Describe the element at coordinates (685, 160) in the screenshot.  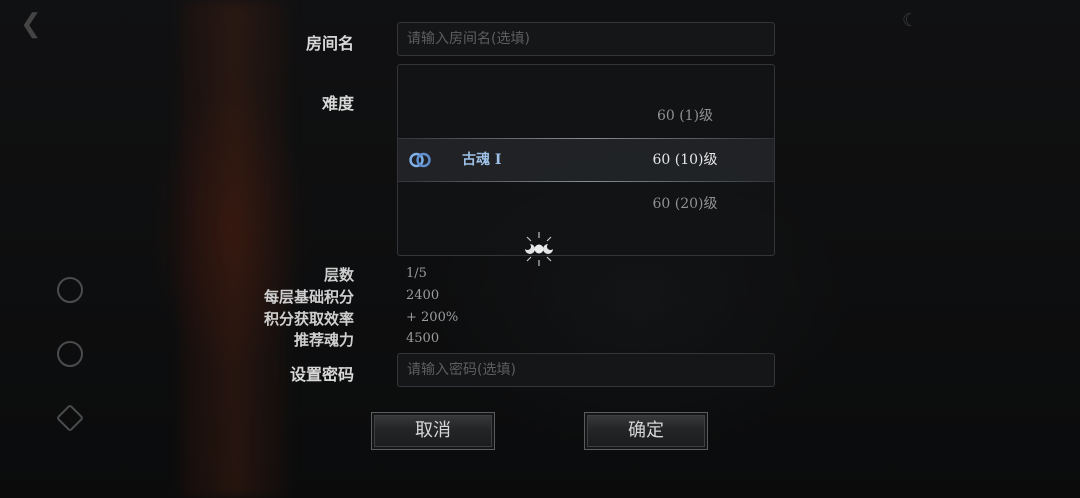
I see `difficulty-level: 60 (10)级` at that location.